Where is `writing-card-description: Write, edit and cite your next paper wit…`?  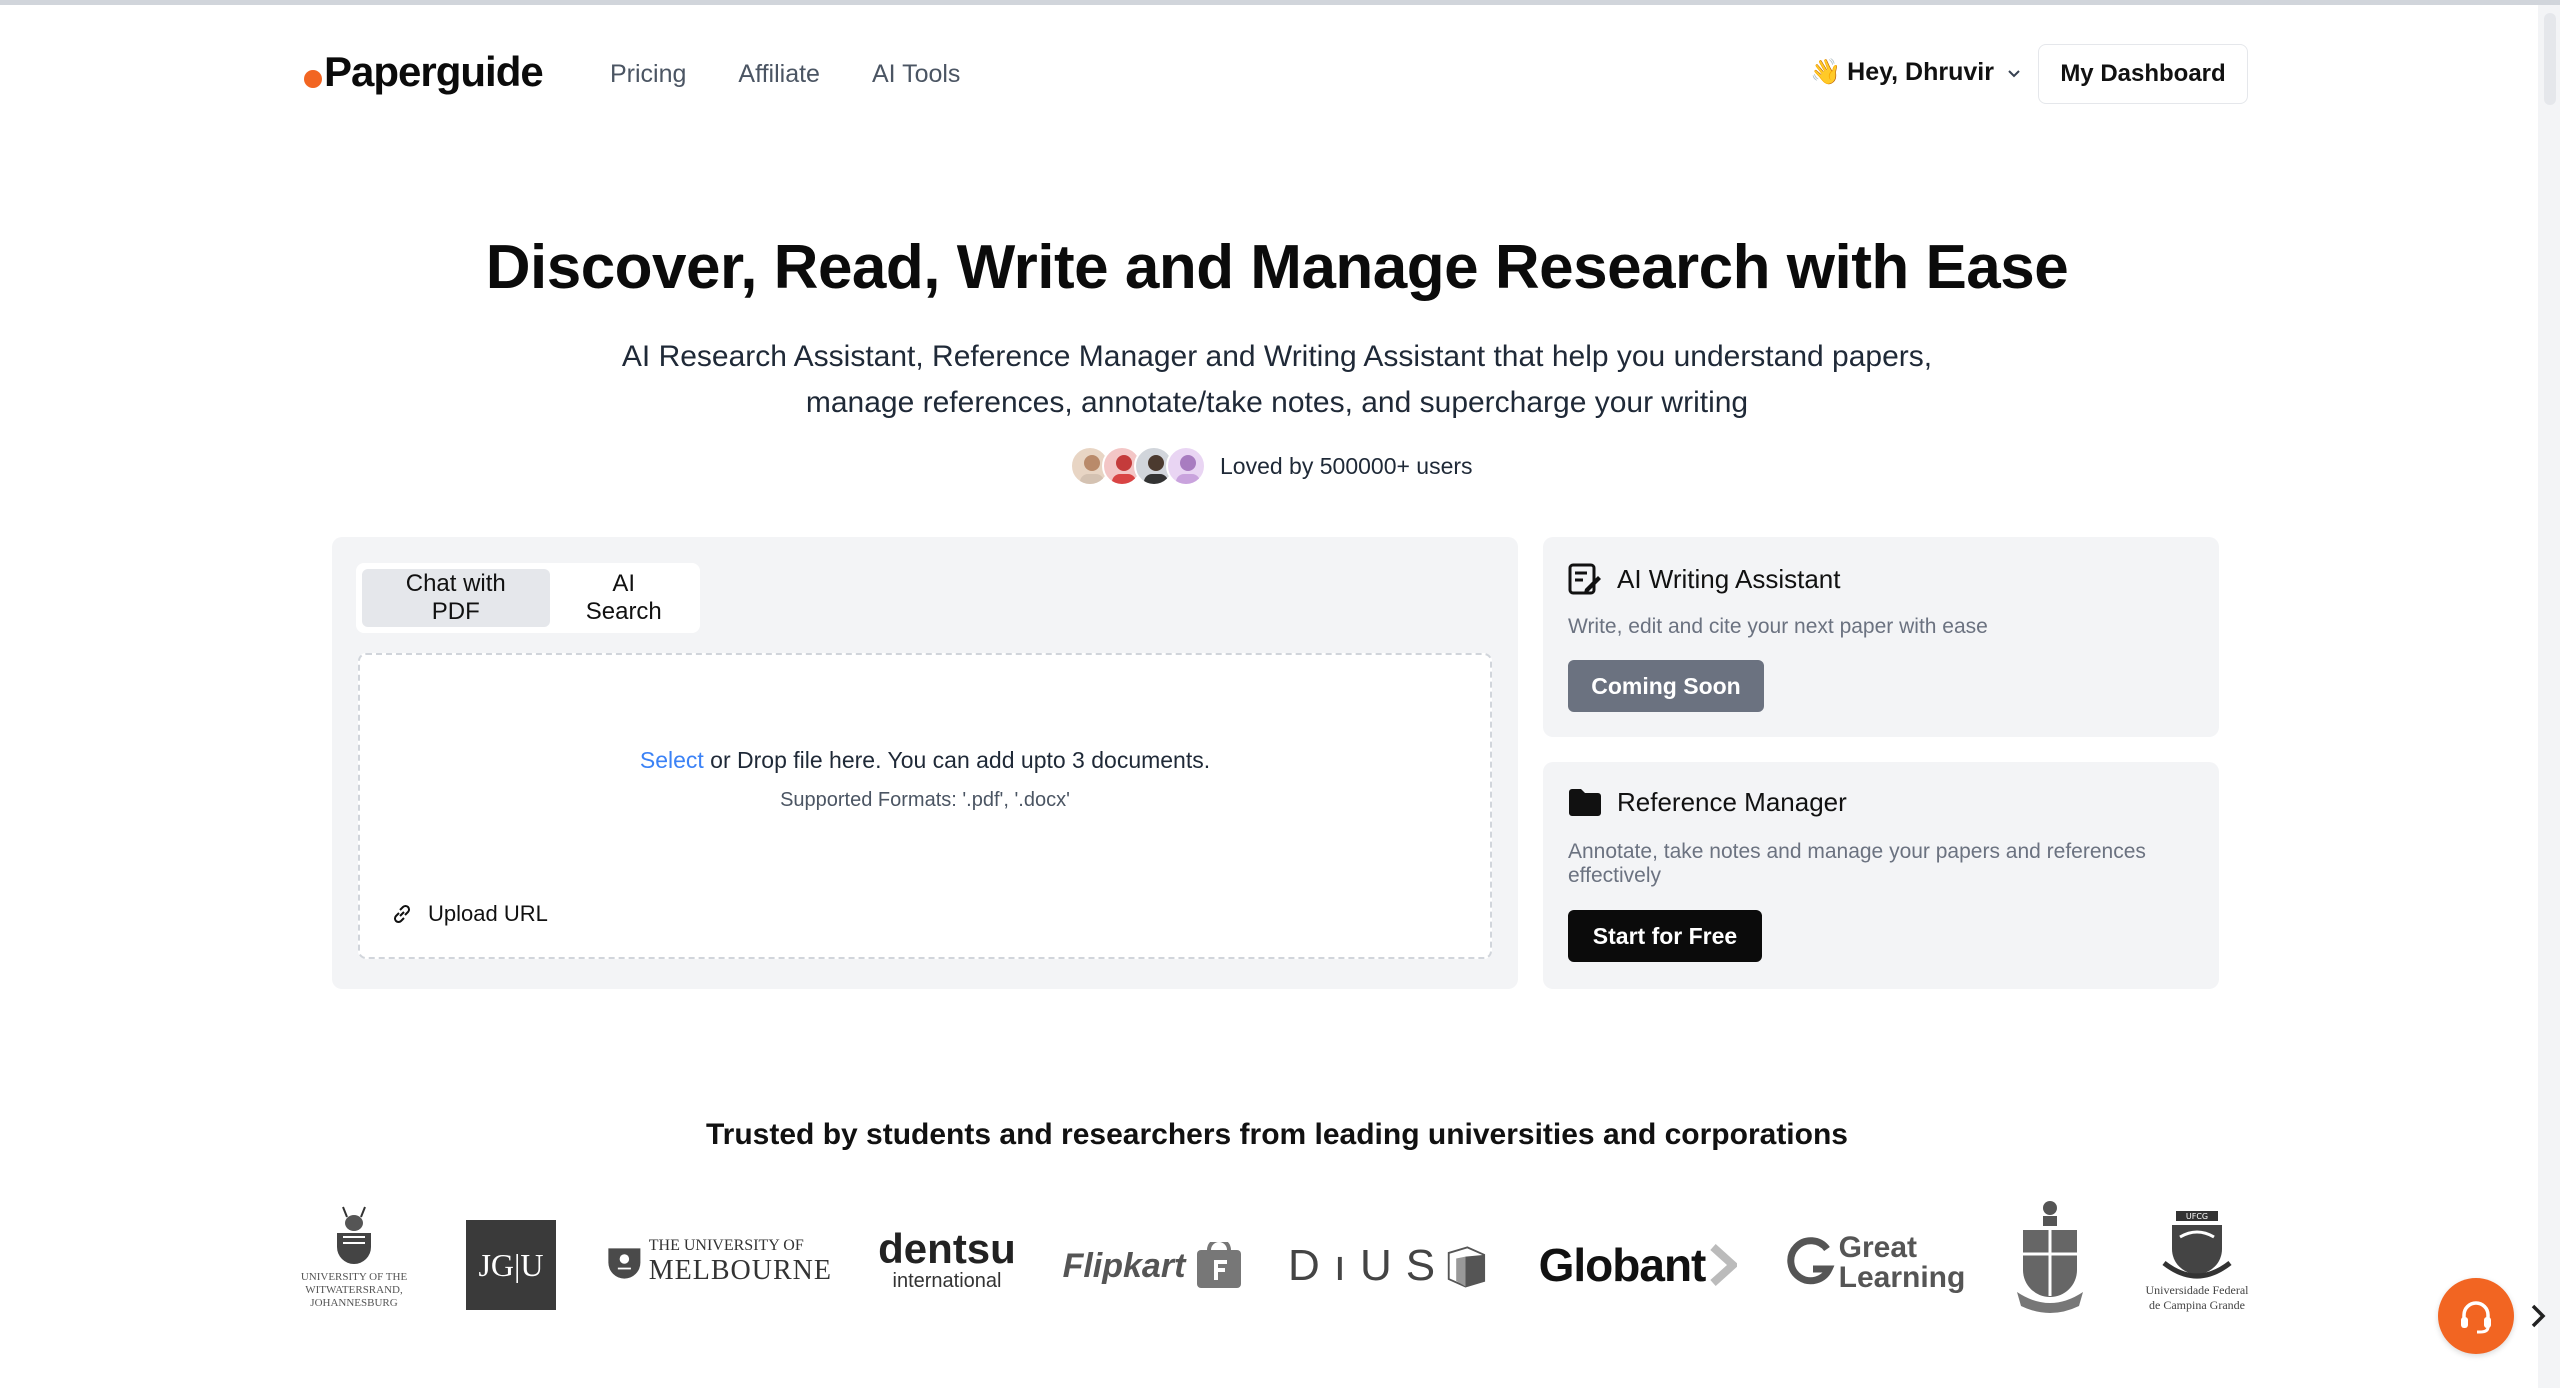 writing-card-description: Write, edit and cite your next paper wit… is located at coordinates (1778, 626).